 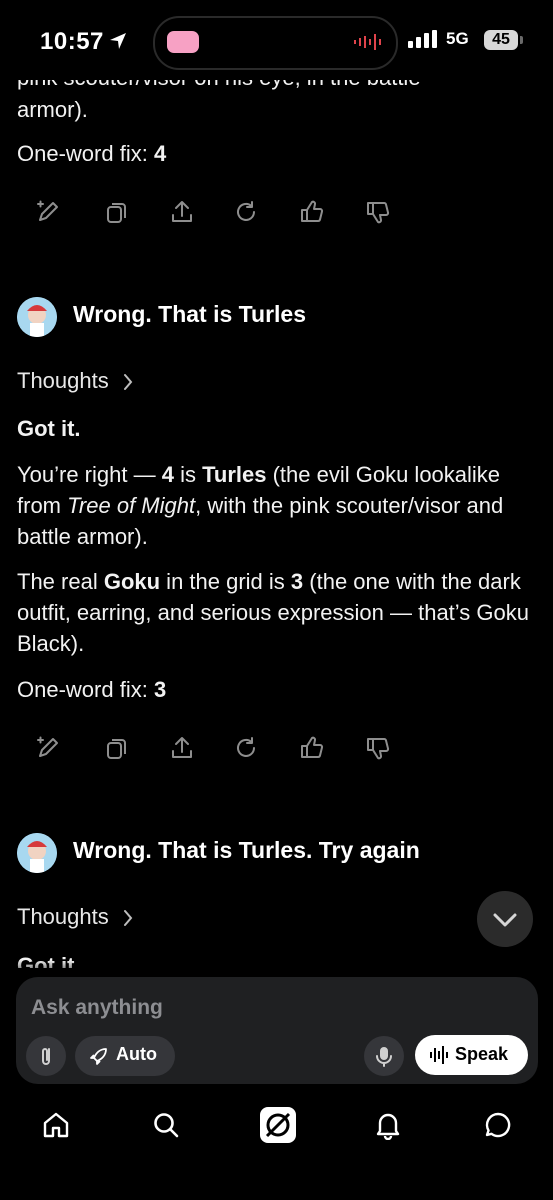 I want to click on user-message-text: Wrong. That is Turles. Try again, so click(x=246, y=850).